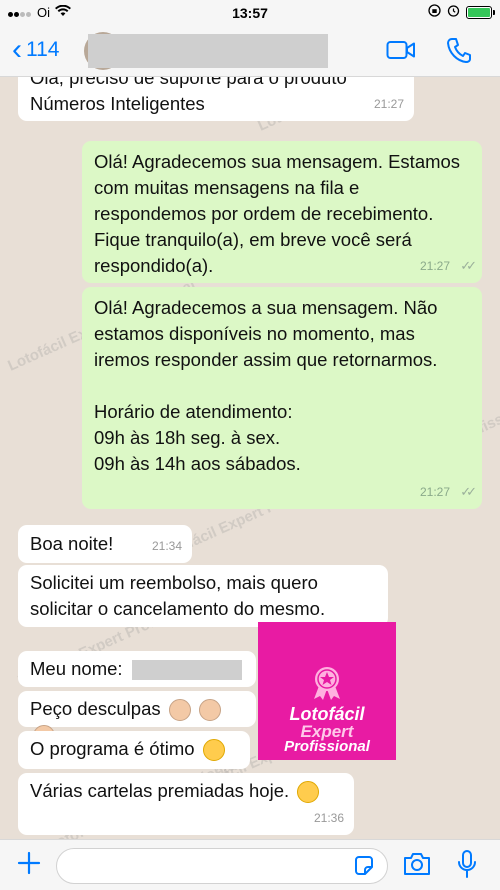 The width and height of the screenshot is (500, 890). I want to click on status-right, so click(461, 12).